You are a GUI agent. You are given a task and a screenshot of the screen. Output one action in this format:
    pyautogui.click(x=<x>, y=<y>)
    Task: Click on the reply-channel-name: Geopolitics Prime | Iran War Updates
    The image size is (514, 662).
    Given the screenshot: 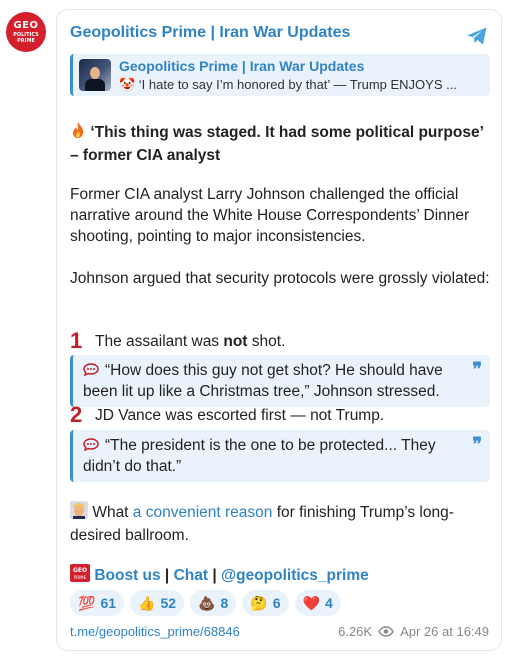 What is the action you would take?
    pyautogui.click(x=242, y=66)
    